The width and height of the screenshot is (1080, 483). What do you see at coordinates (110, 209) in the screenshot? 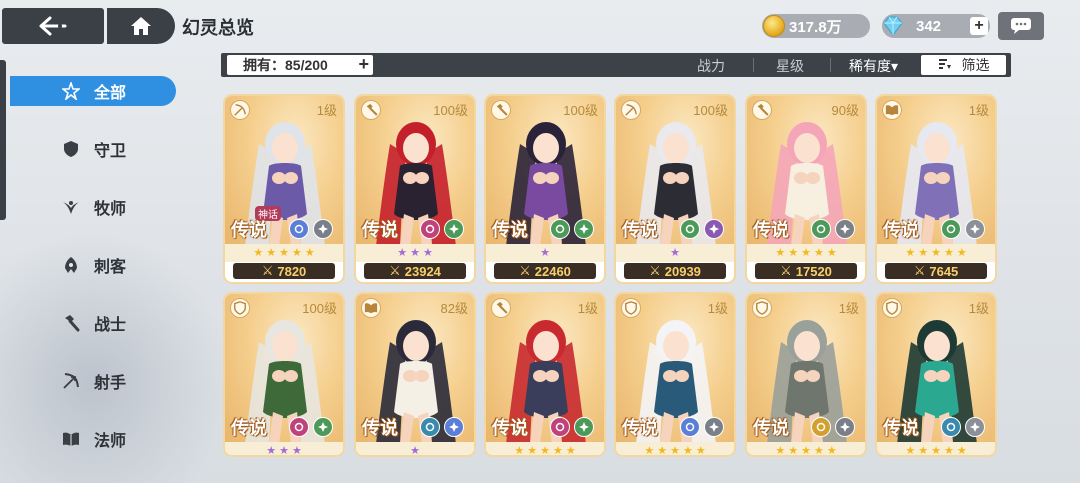
I see `sidebar-item-label: 牧师` at bounding box center [110, 209].